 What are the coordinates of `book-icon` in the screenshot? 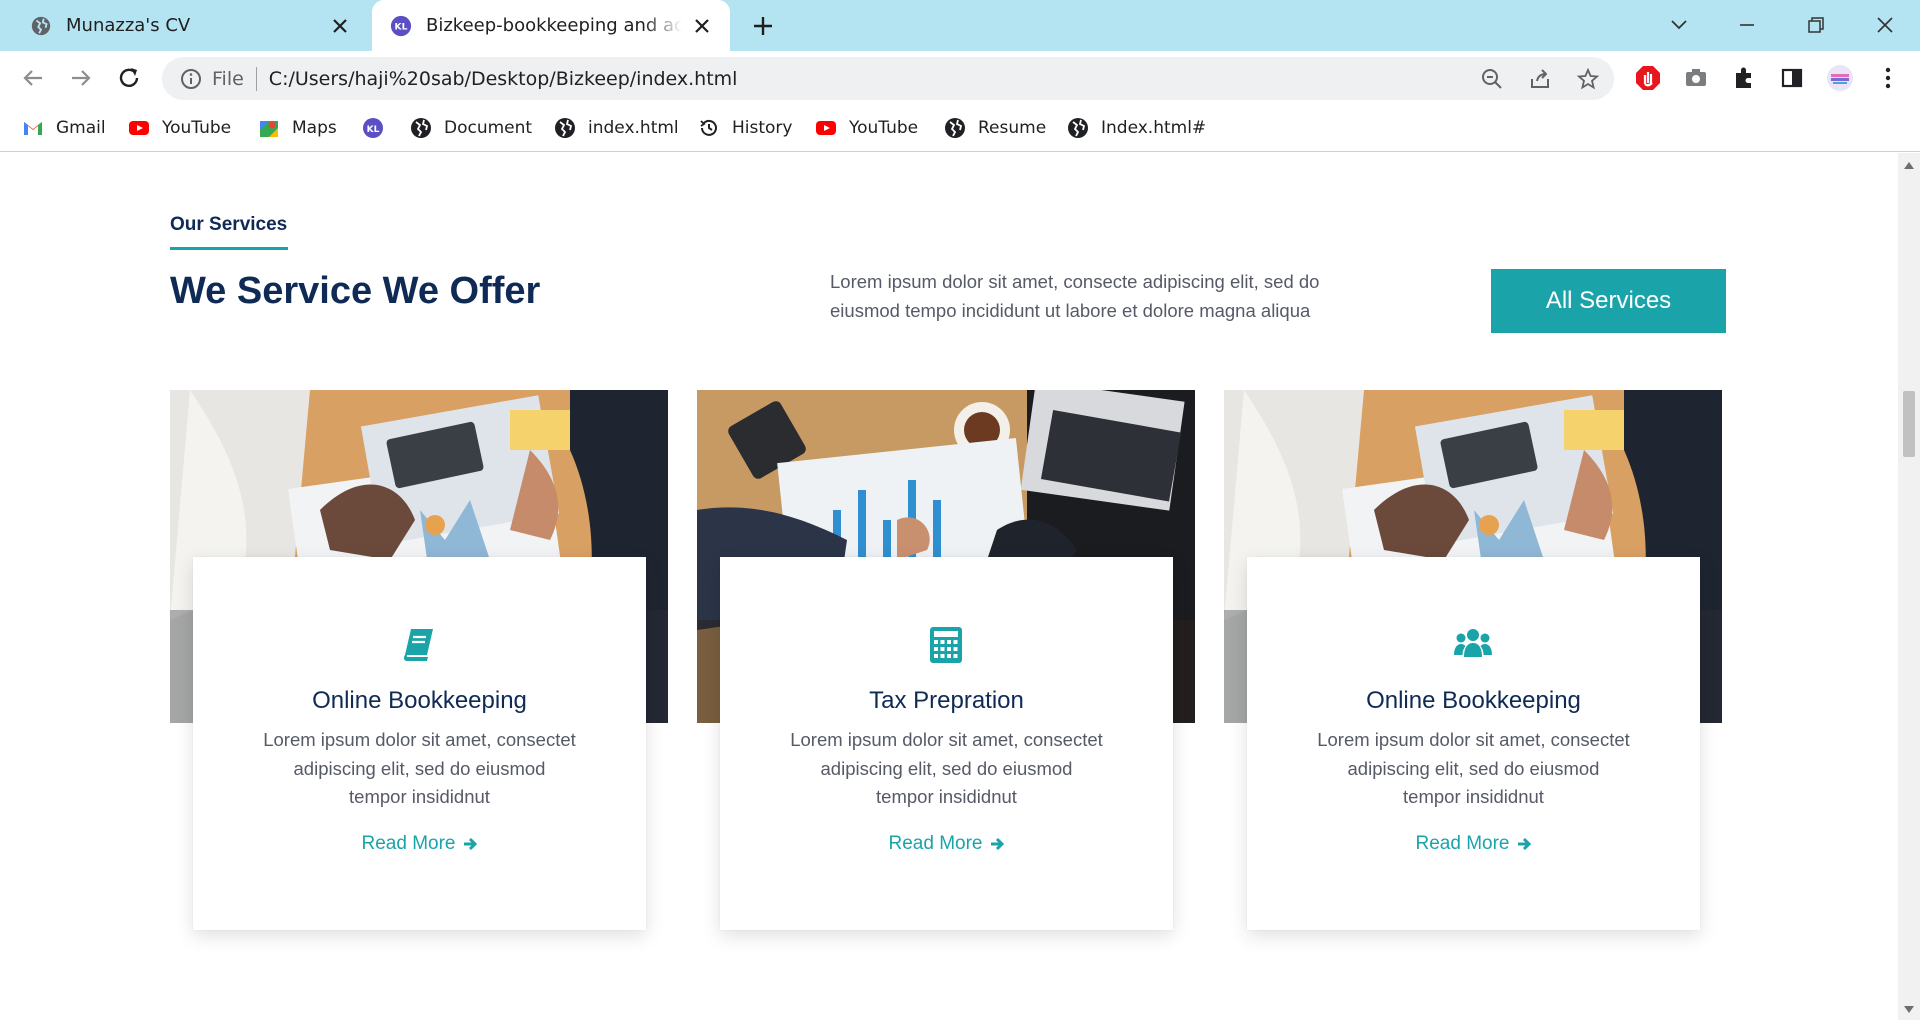 It's located at (418, 645).